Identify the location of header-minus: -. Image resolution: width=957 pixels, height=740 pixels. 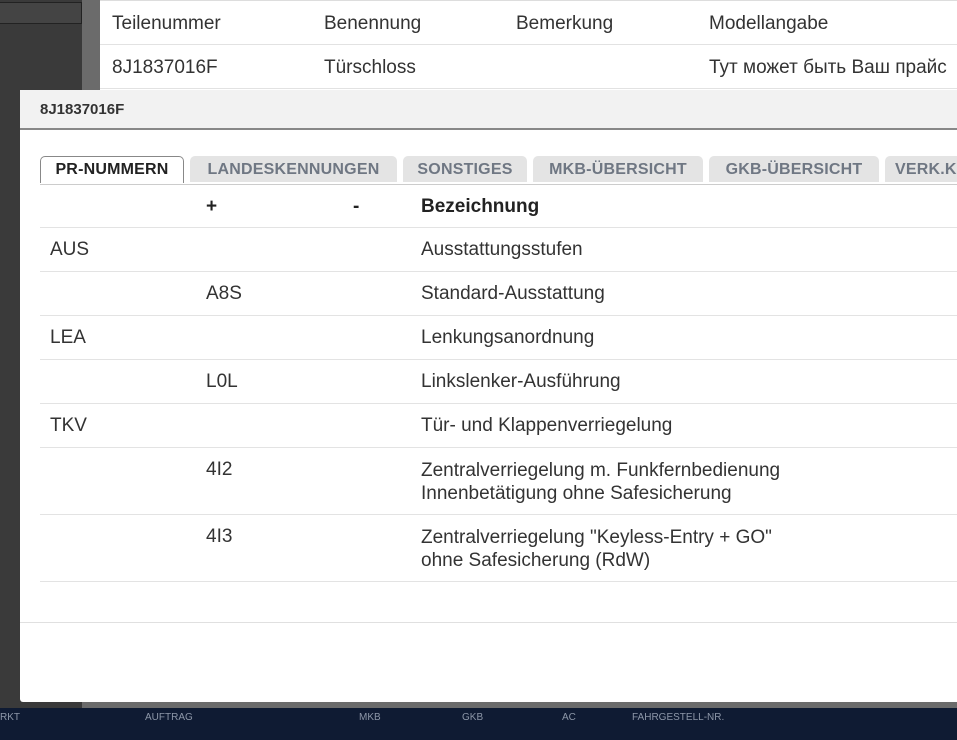
(356, 206).